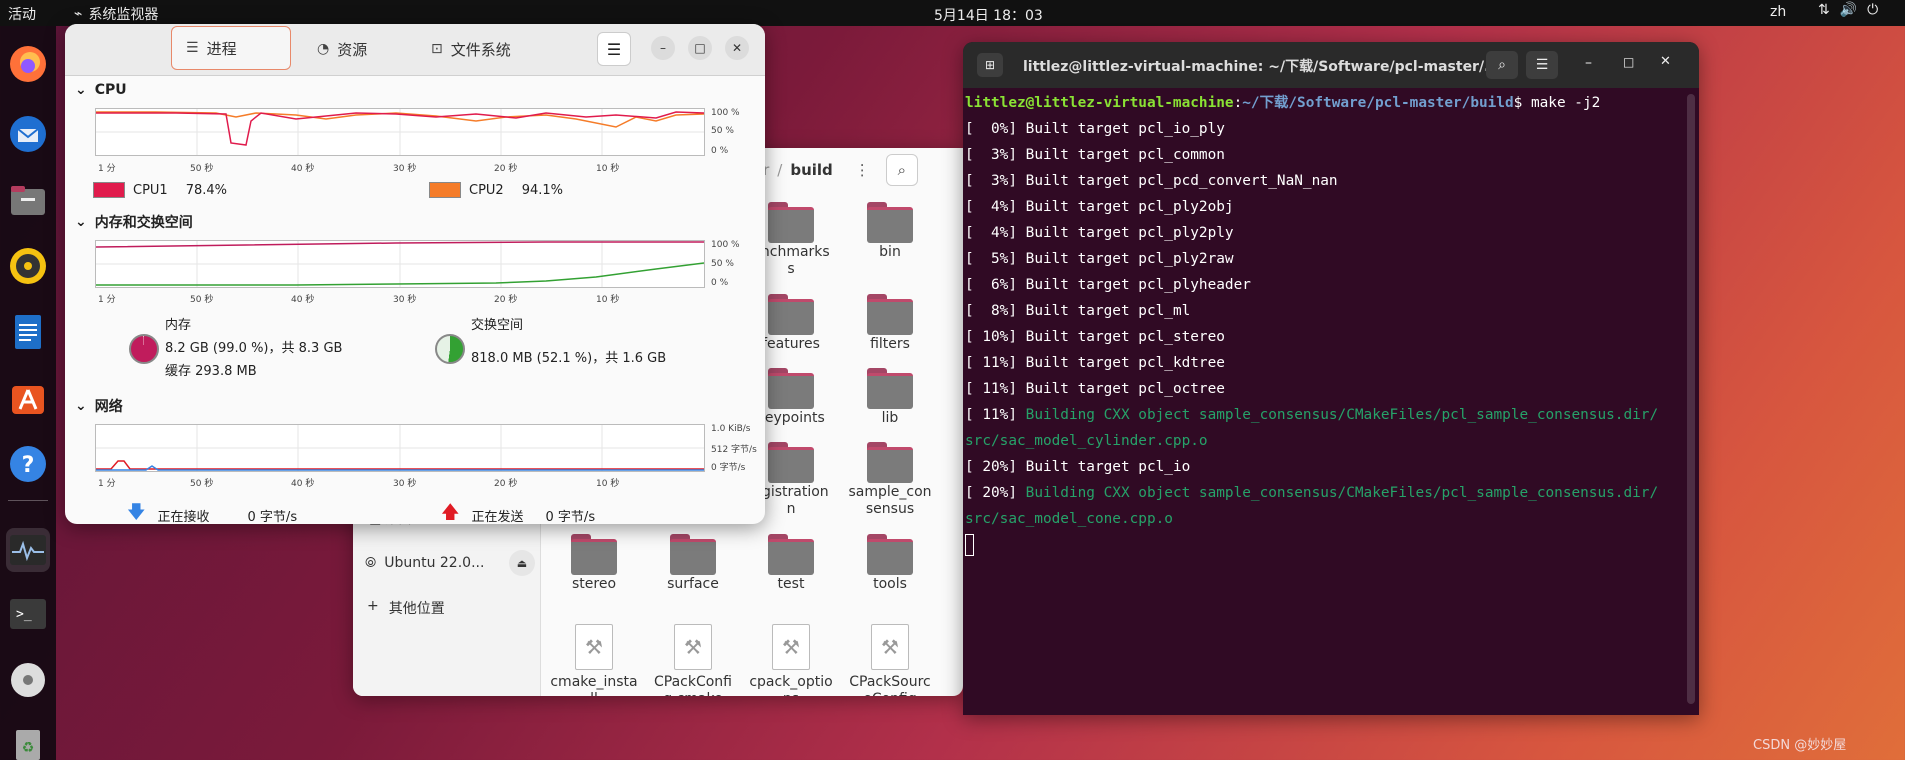 Image resolution: width=1905 pixels, height=760 pixels. Describe the element at coordinates (28, 266) in the screenshot. I see `rhythmbox-icon` at that location.